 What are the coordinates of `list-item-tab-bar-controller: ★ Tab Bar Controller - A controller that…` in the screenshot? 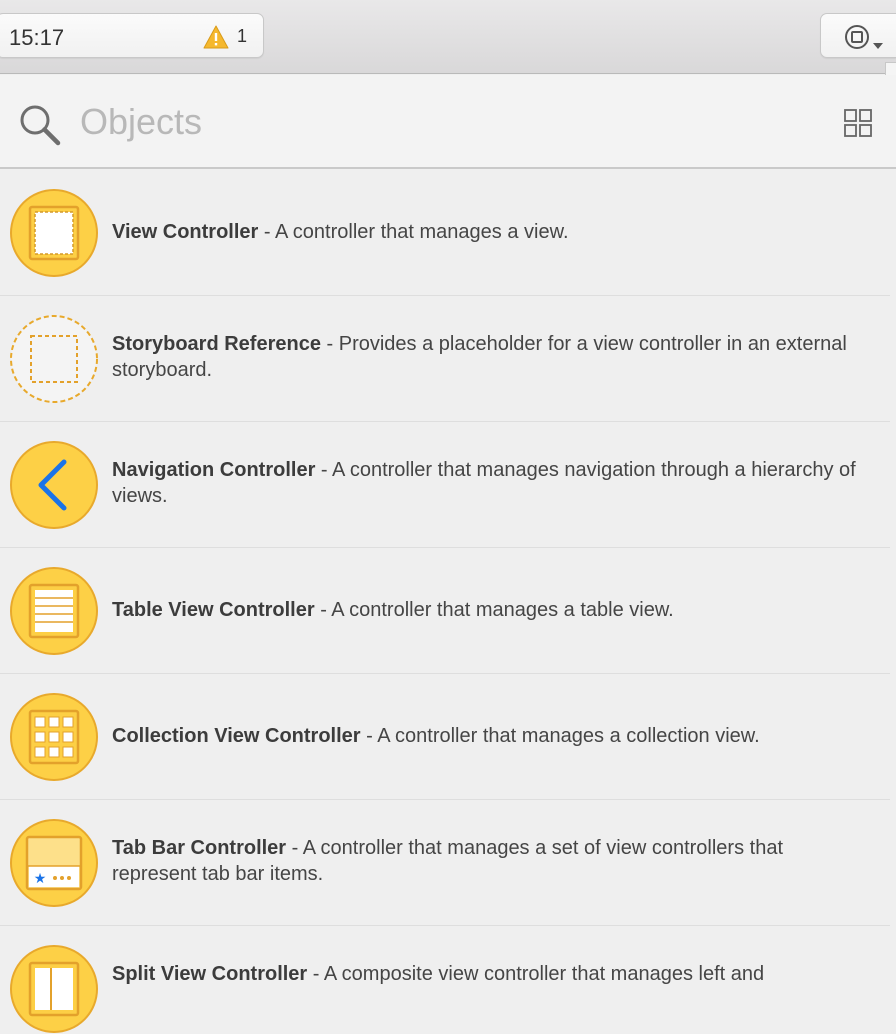 It's located at (445, 863).